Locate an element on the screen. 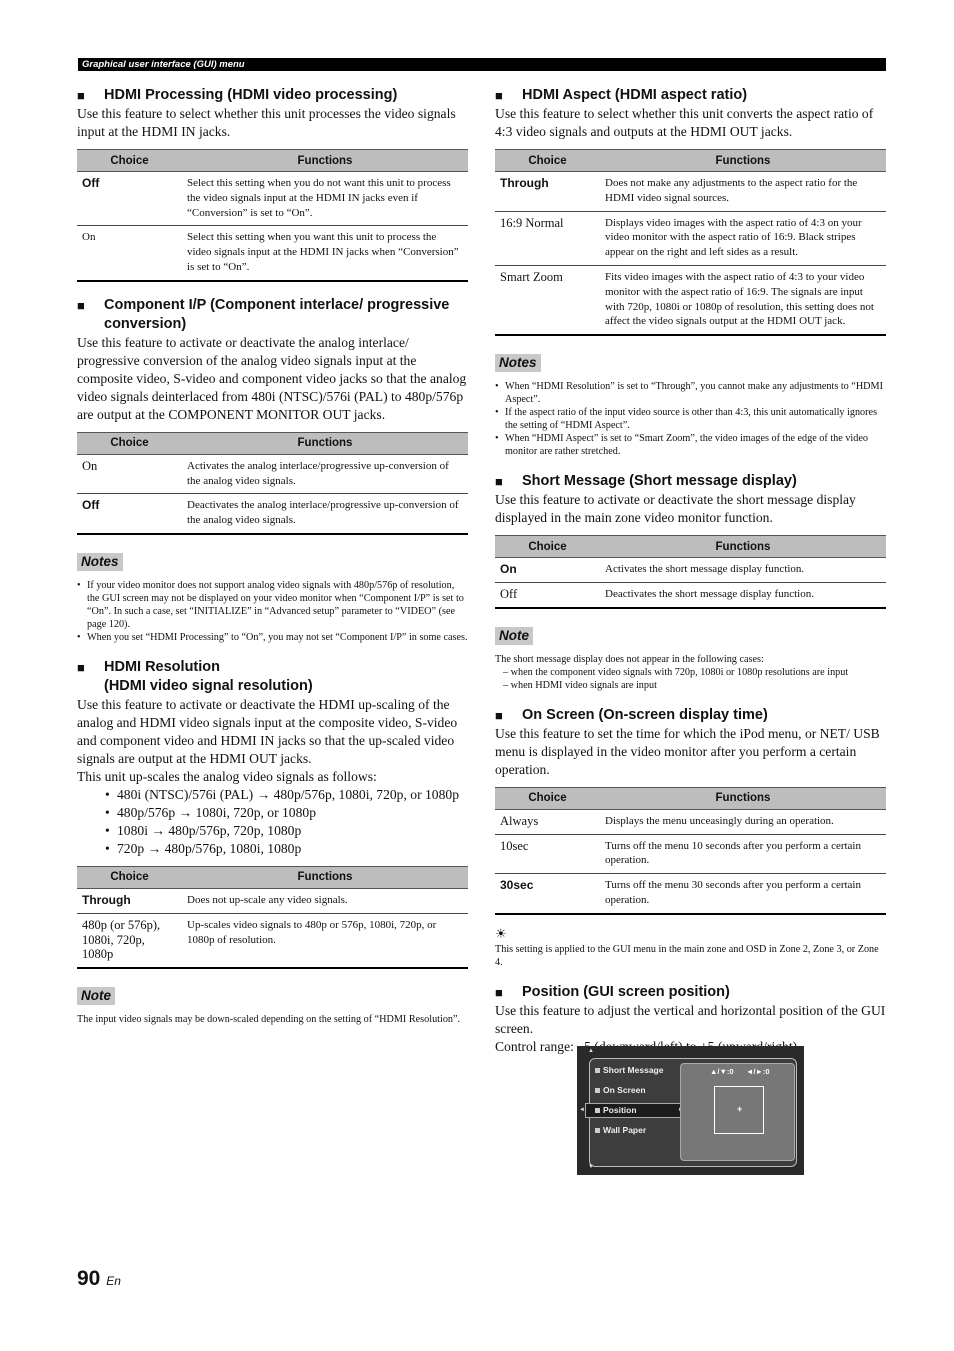 The width and height of the screenshot is (954, 1351). center-mark: + is located at coordinates (740, 1109).